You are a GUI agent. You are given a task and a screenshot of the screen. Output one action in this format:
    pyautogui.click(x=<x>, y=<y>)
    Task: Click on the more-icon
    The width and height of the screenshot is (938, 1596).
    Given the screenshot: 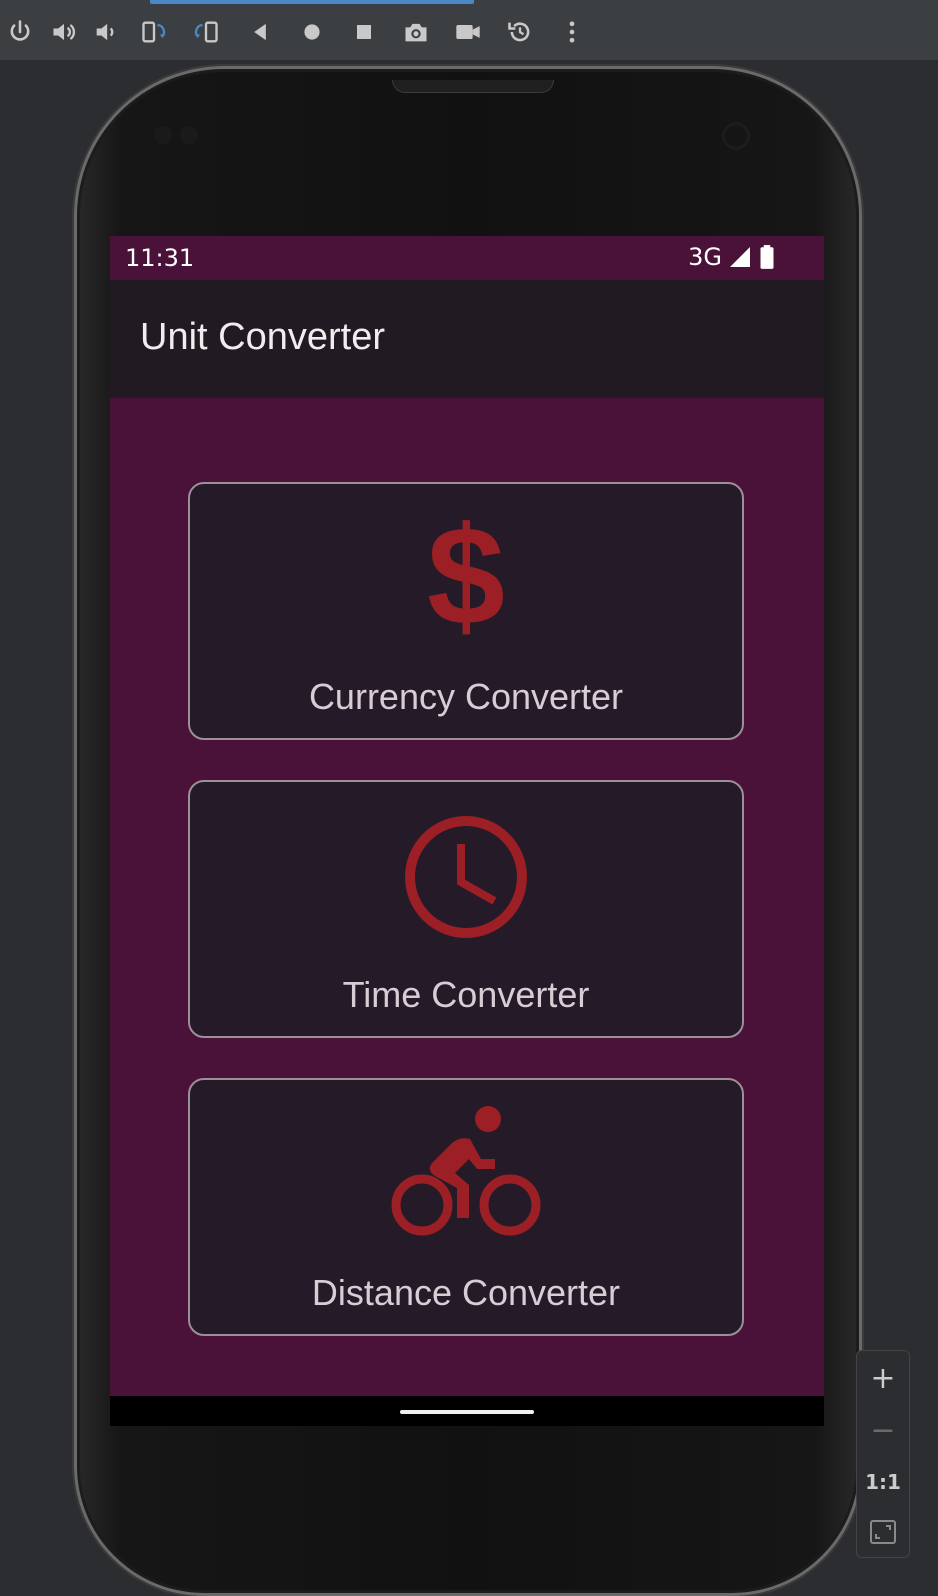 What is the action you would take?
    pyautogui.click(x=572, y=32)
    